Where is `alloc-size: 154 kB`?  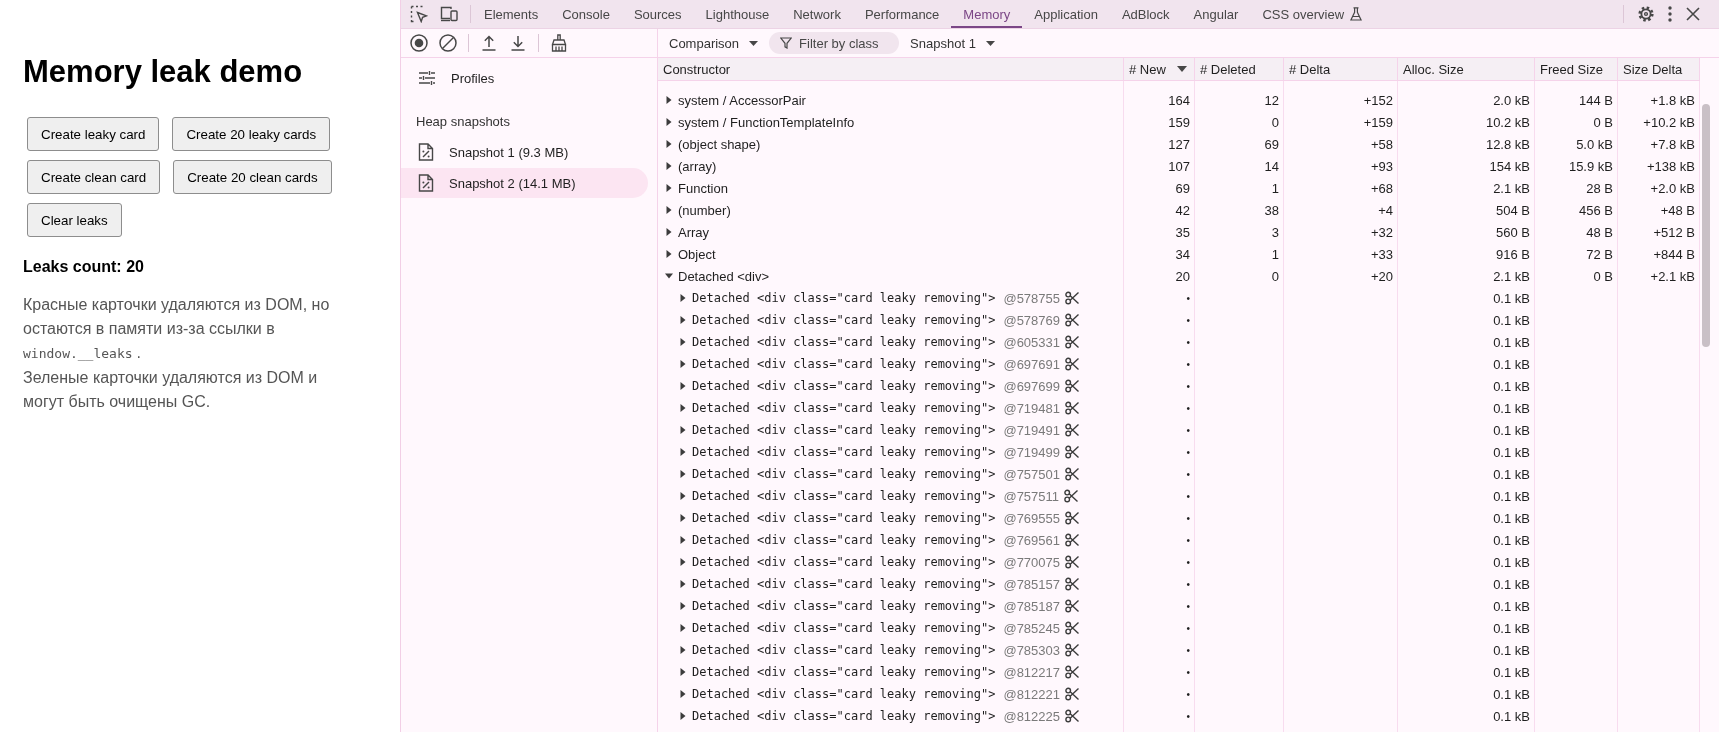 alloc-size: 154 kB is located at coordinates (1509, 166).